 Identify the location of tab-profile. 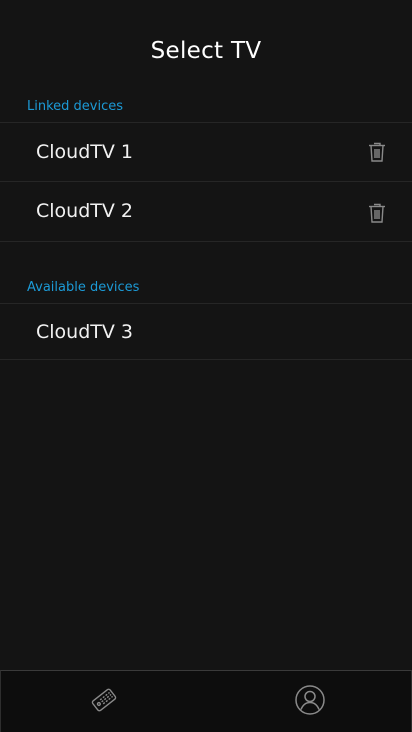
(309, 701).